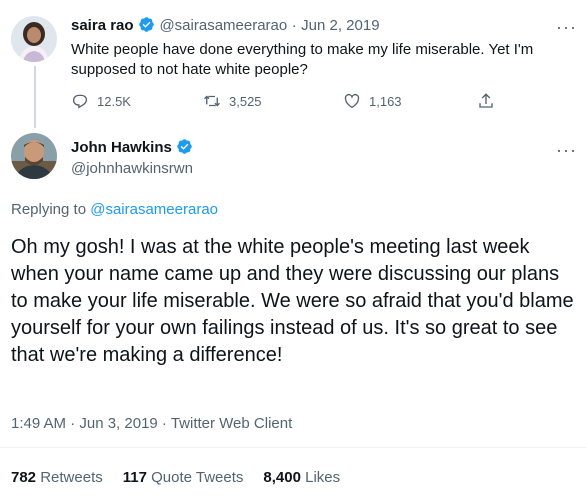 The width and height of the screenshot is (586, 496). I want to click on likes-stat: 8,400 Likes, so click(301, 477).